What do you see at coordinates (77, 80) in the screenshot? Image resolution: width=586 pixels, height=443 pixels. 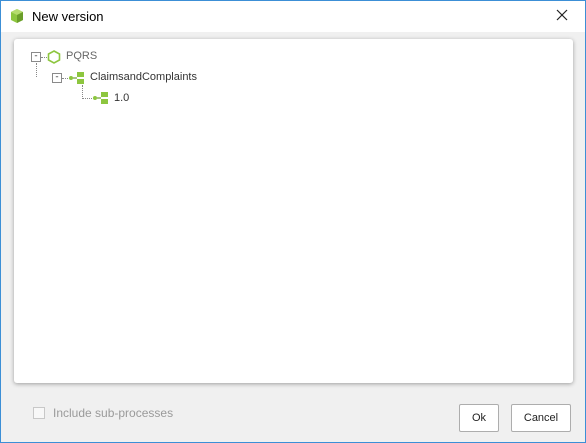 I see `process-icon` at bounding box center [77, 80].